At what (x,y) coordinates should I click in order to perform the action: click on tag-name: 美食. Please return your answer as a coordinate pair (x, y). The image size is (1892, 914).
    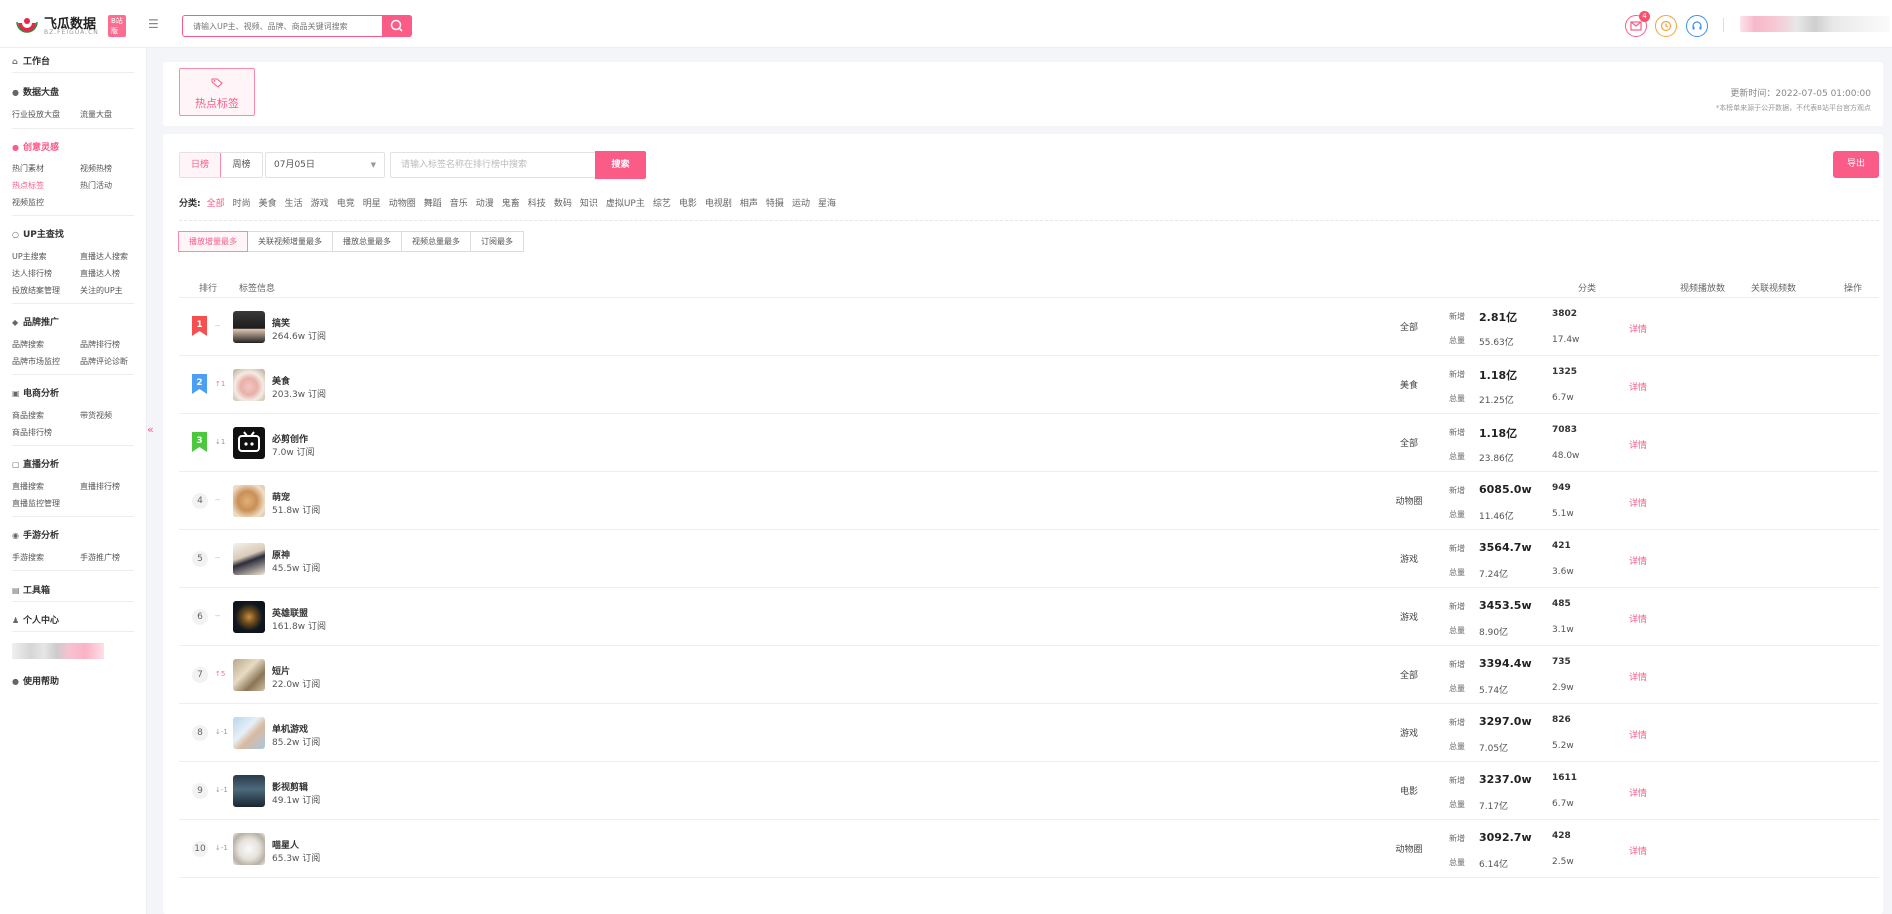
    Looking at the image, I should click on (281, 380).